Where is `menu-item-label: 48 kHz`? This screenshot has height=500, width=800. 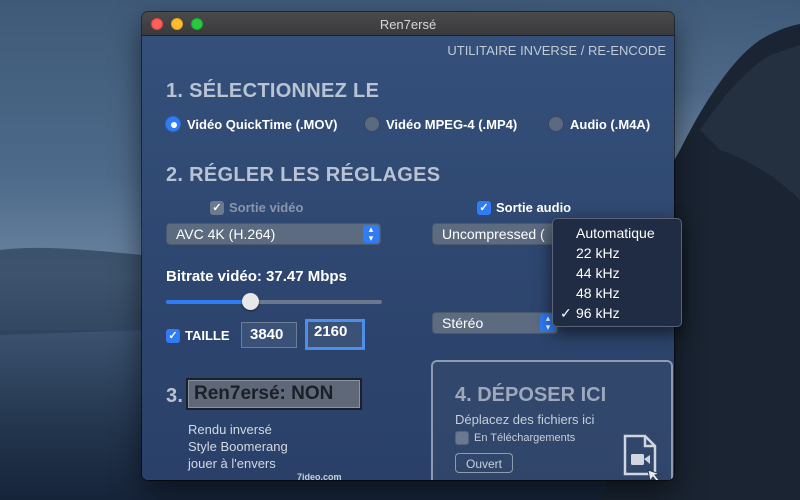 menu-item-label: 48 kHz is located at coordinates (598, 293).